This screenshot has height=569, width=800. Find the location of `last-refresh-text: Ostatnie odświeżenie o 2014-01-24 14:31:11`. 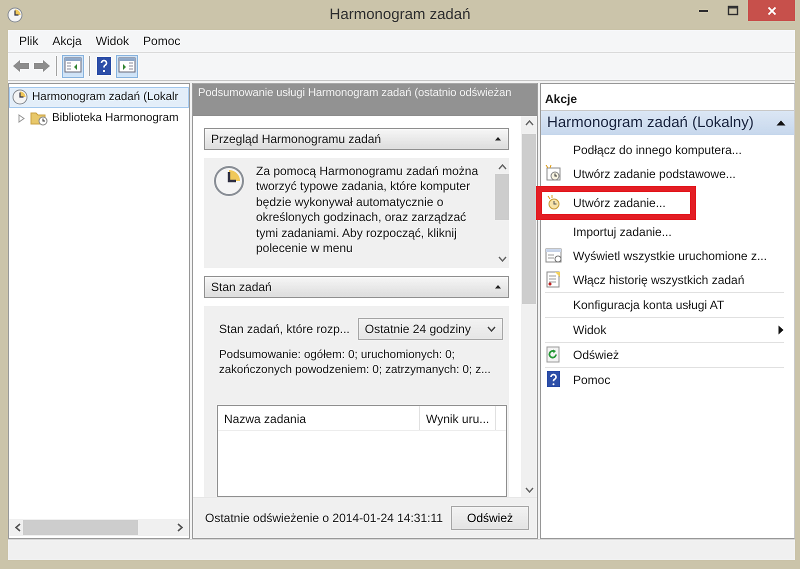

last-refresh-text: Ostatnie odświeżenie o 2014-01-24 14:31:11 is located at coordinates (324, 518).